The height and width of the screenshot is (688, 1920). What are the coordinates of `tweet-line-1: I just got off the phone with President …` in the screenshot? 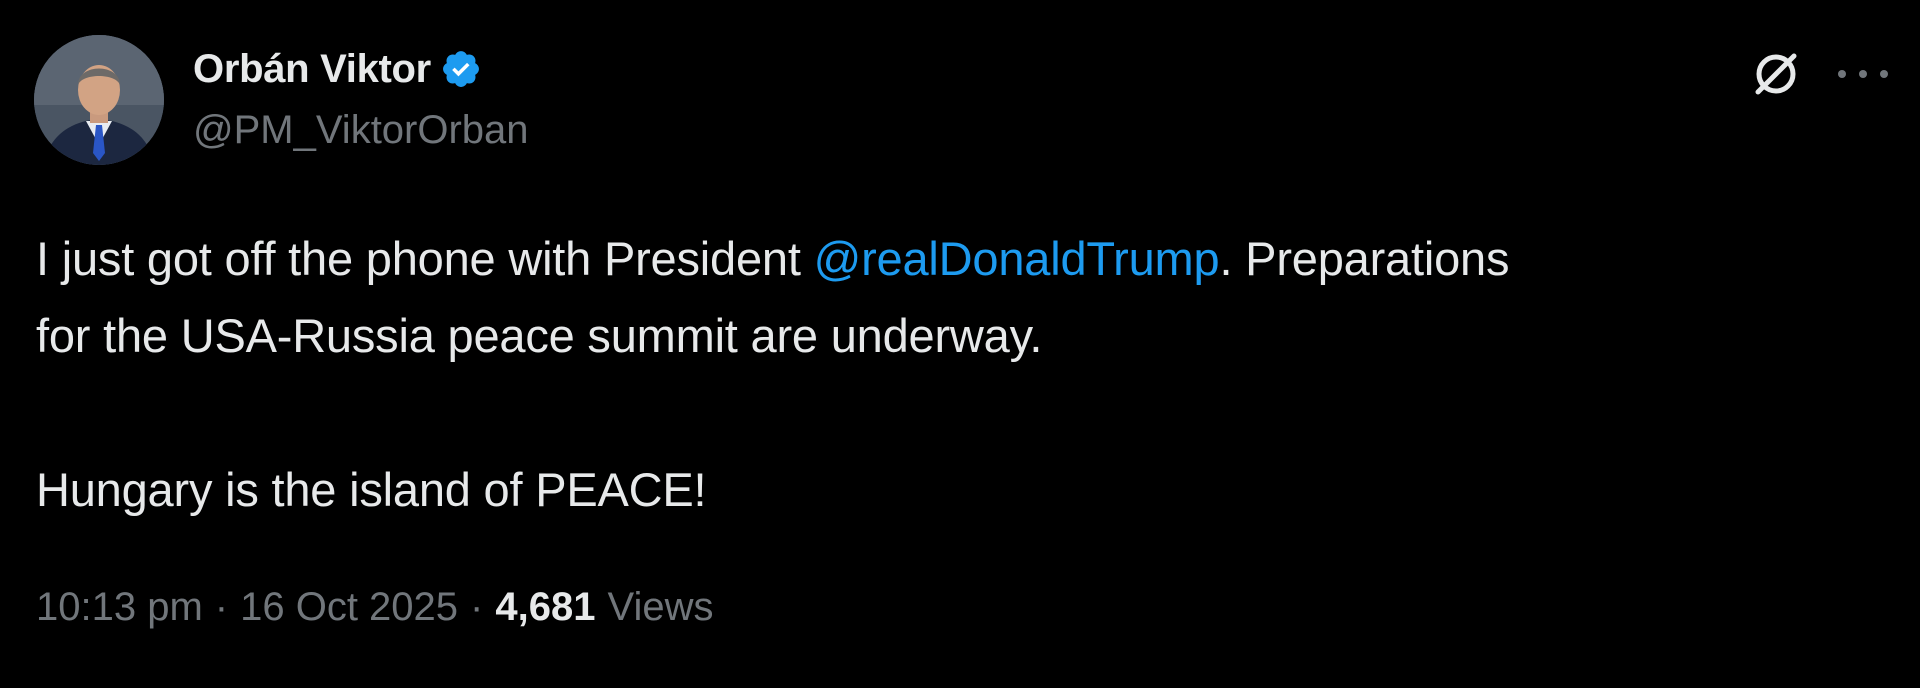 It's located at (961, 258).